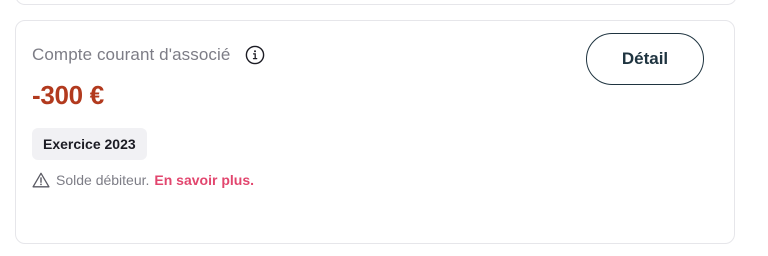 This screenshot has height=256, width=768. What do you see at coordinates (131, 54) in the screenshot?
I see `account-label: Compte courant d'associé` at bounding box center [131, 54].